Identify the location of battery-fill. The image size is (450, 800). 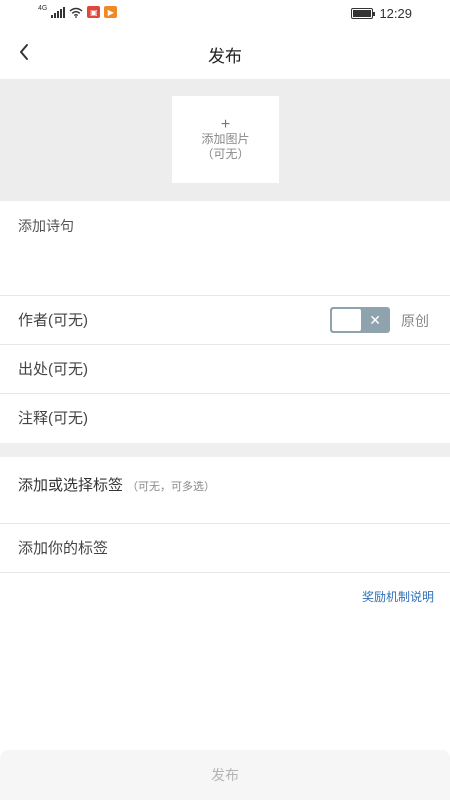
(362, 13).